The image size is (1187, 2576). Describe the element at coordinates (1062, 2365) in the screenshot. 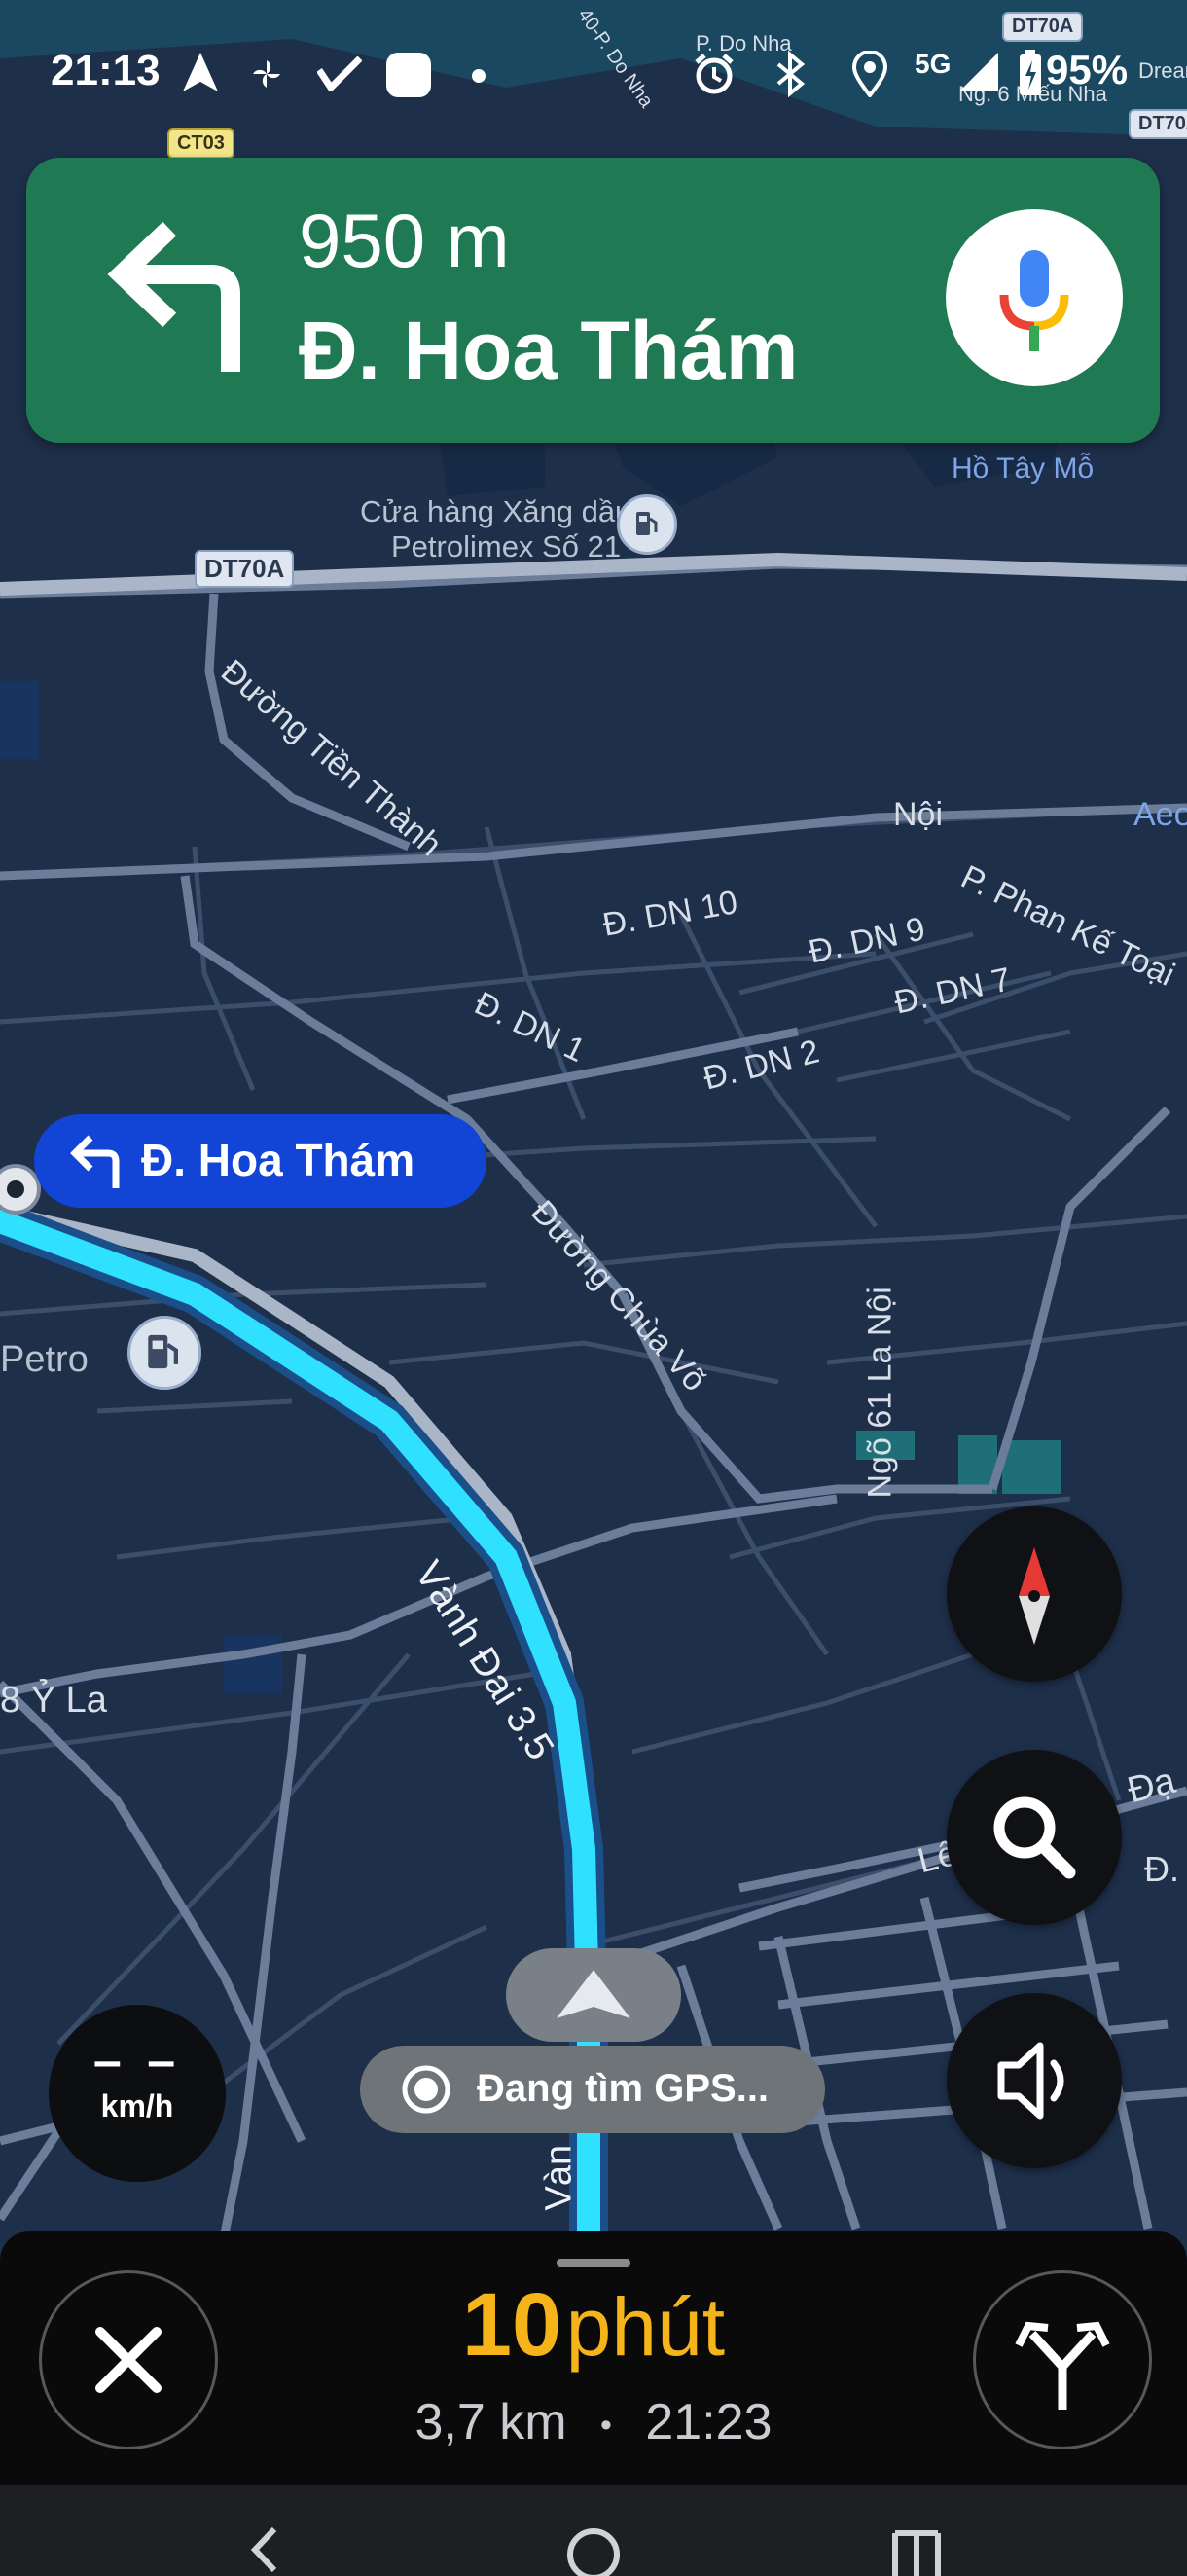

I see `alternate-routes-icon` at that location.